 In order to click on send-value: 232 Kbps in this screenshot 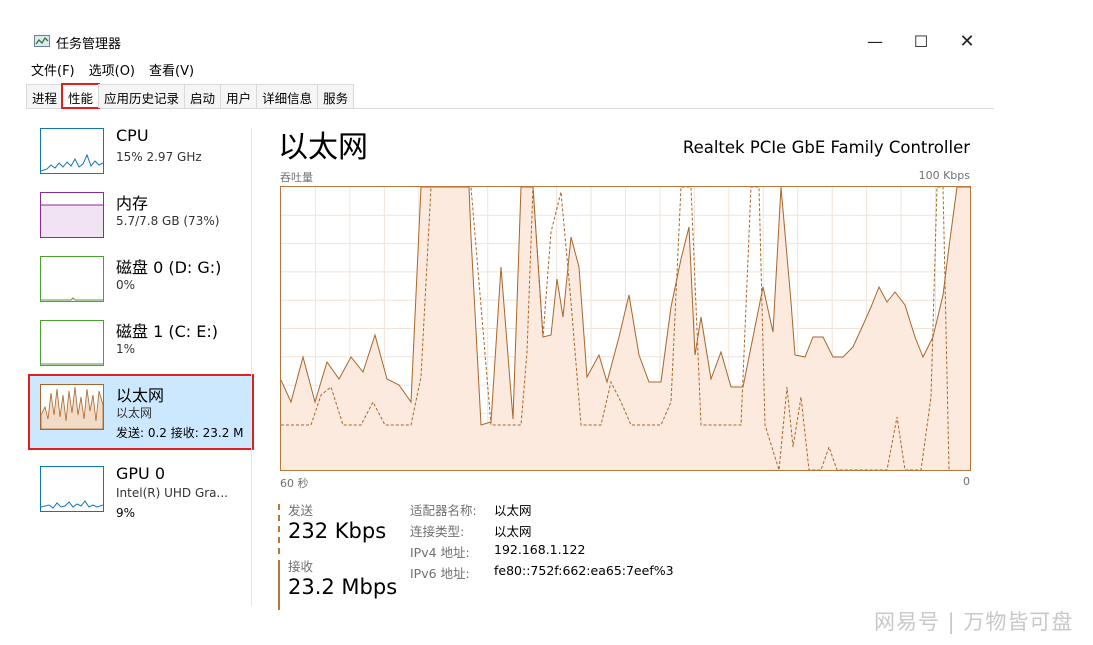, I will do `click(337, 531)`.